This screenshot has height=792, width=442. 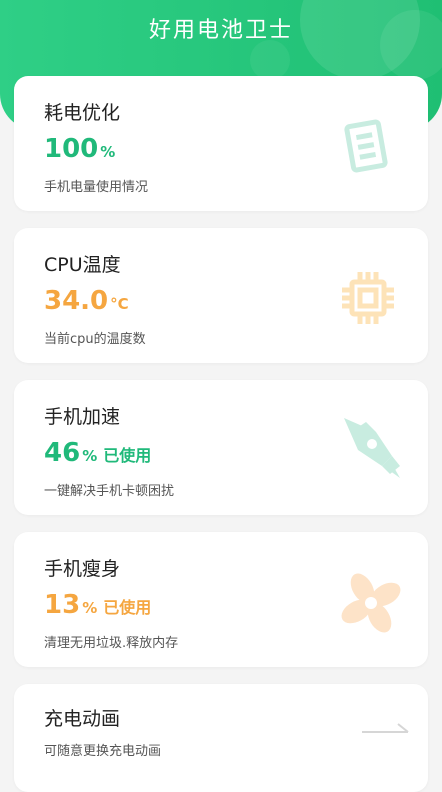 What do you see at coordinates (220, 30) in the screenshot?
I see `app-title: 好用电池卫士` at bounding box center [220, 30].